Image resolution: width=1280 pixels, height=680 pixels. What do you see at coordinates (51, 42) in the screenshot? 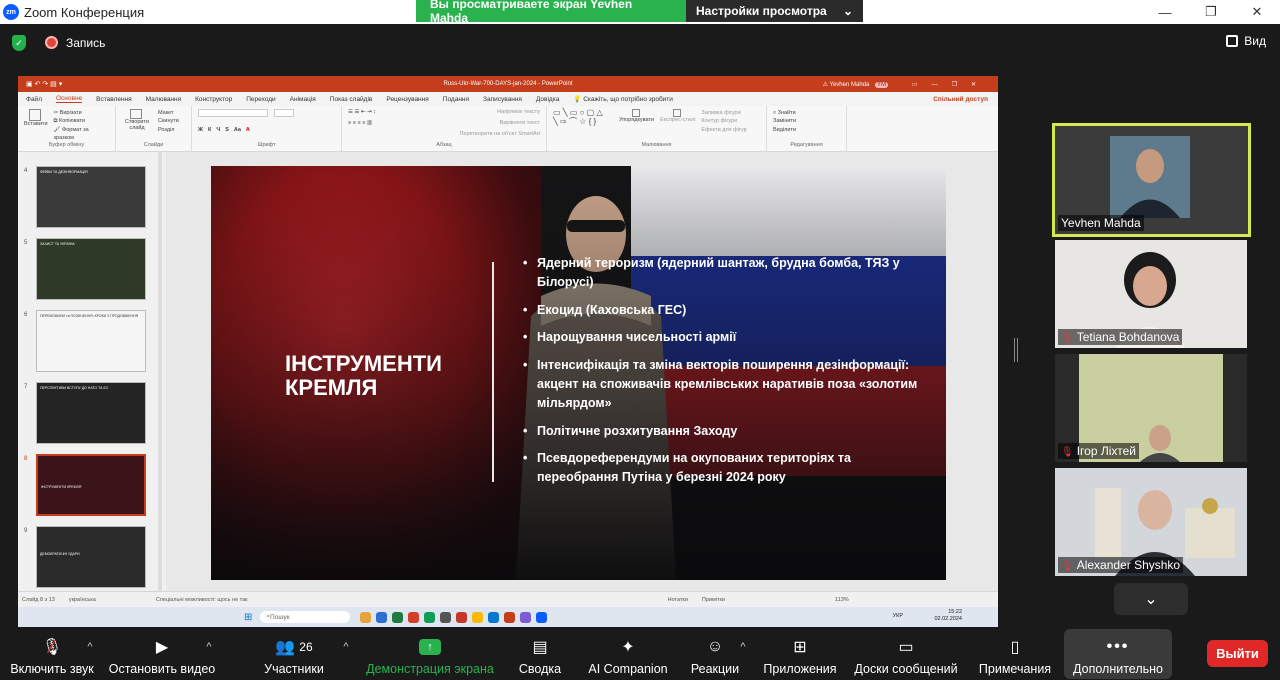
I see `recording-icon` at bounding box center [51, 42].